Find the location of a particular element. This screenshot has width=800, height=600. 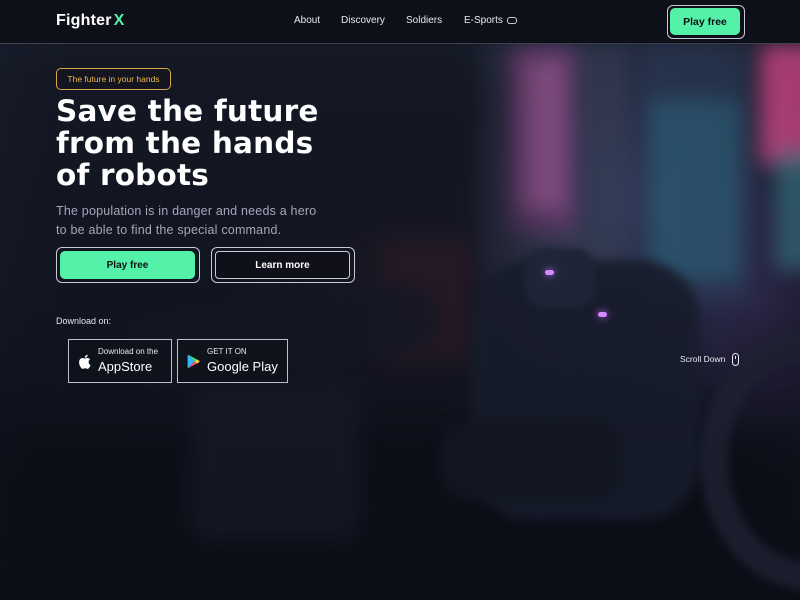

scroll-down-label: Scroll Down is located at coordinates (702, 359).